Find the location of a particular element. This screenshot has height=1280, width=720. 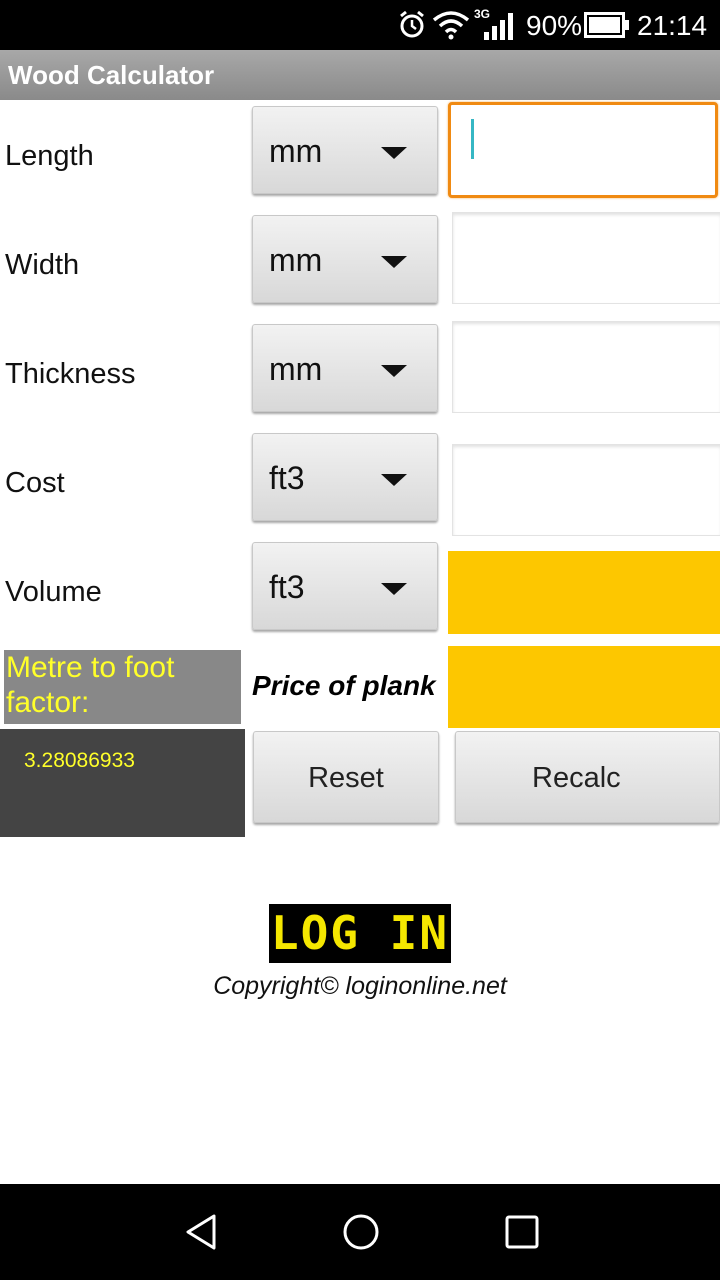

factor-label: Metre to foot factor: is located at coordinates (122, 687).